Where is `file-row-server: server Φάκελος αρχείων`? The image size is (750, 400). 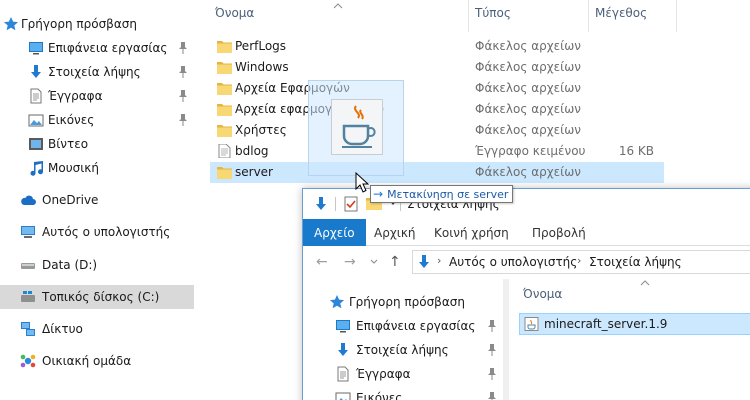 file-row-server: server Φάκελος αρχείων is located at coordinates (437, 172).